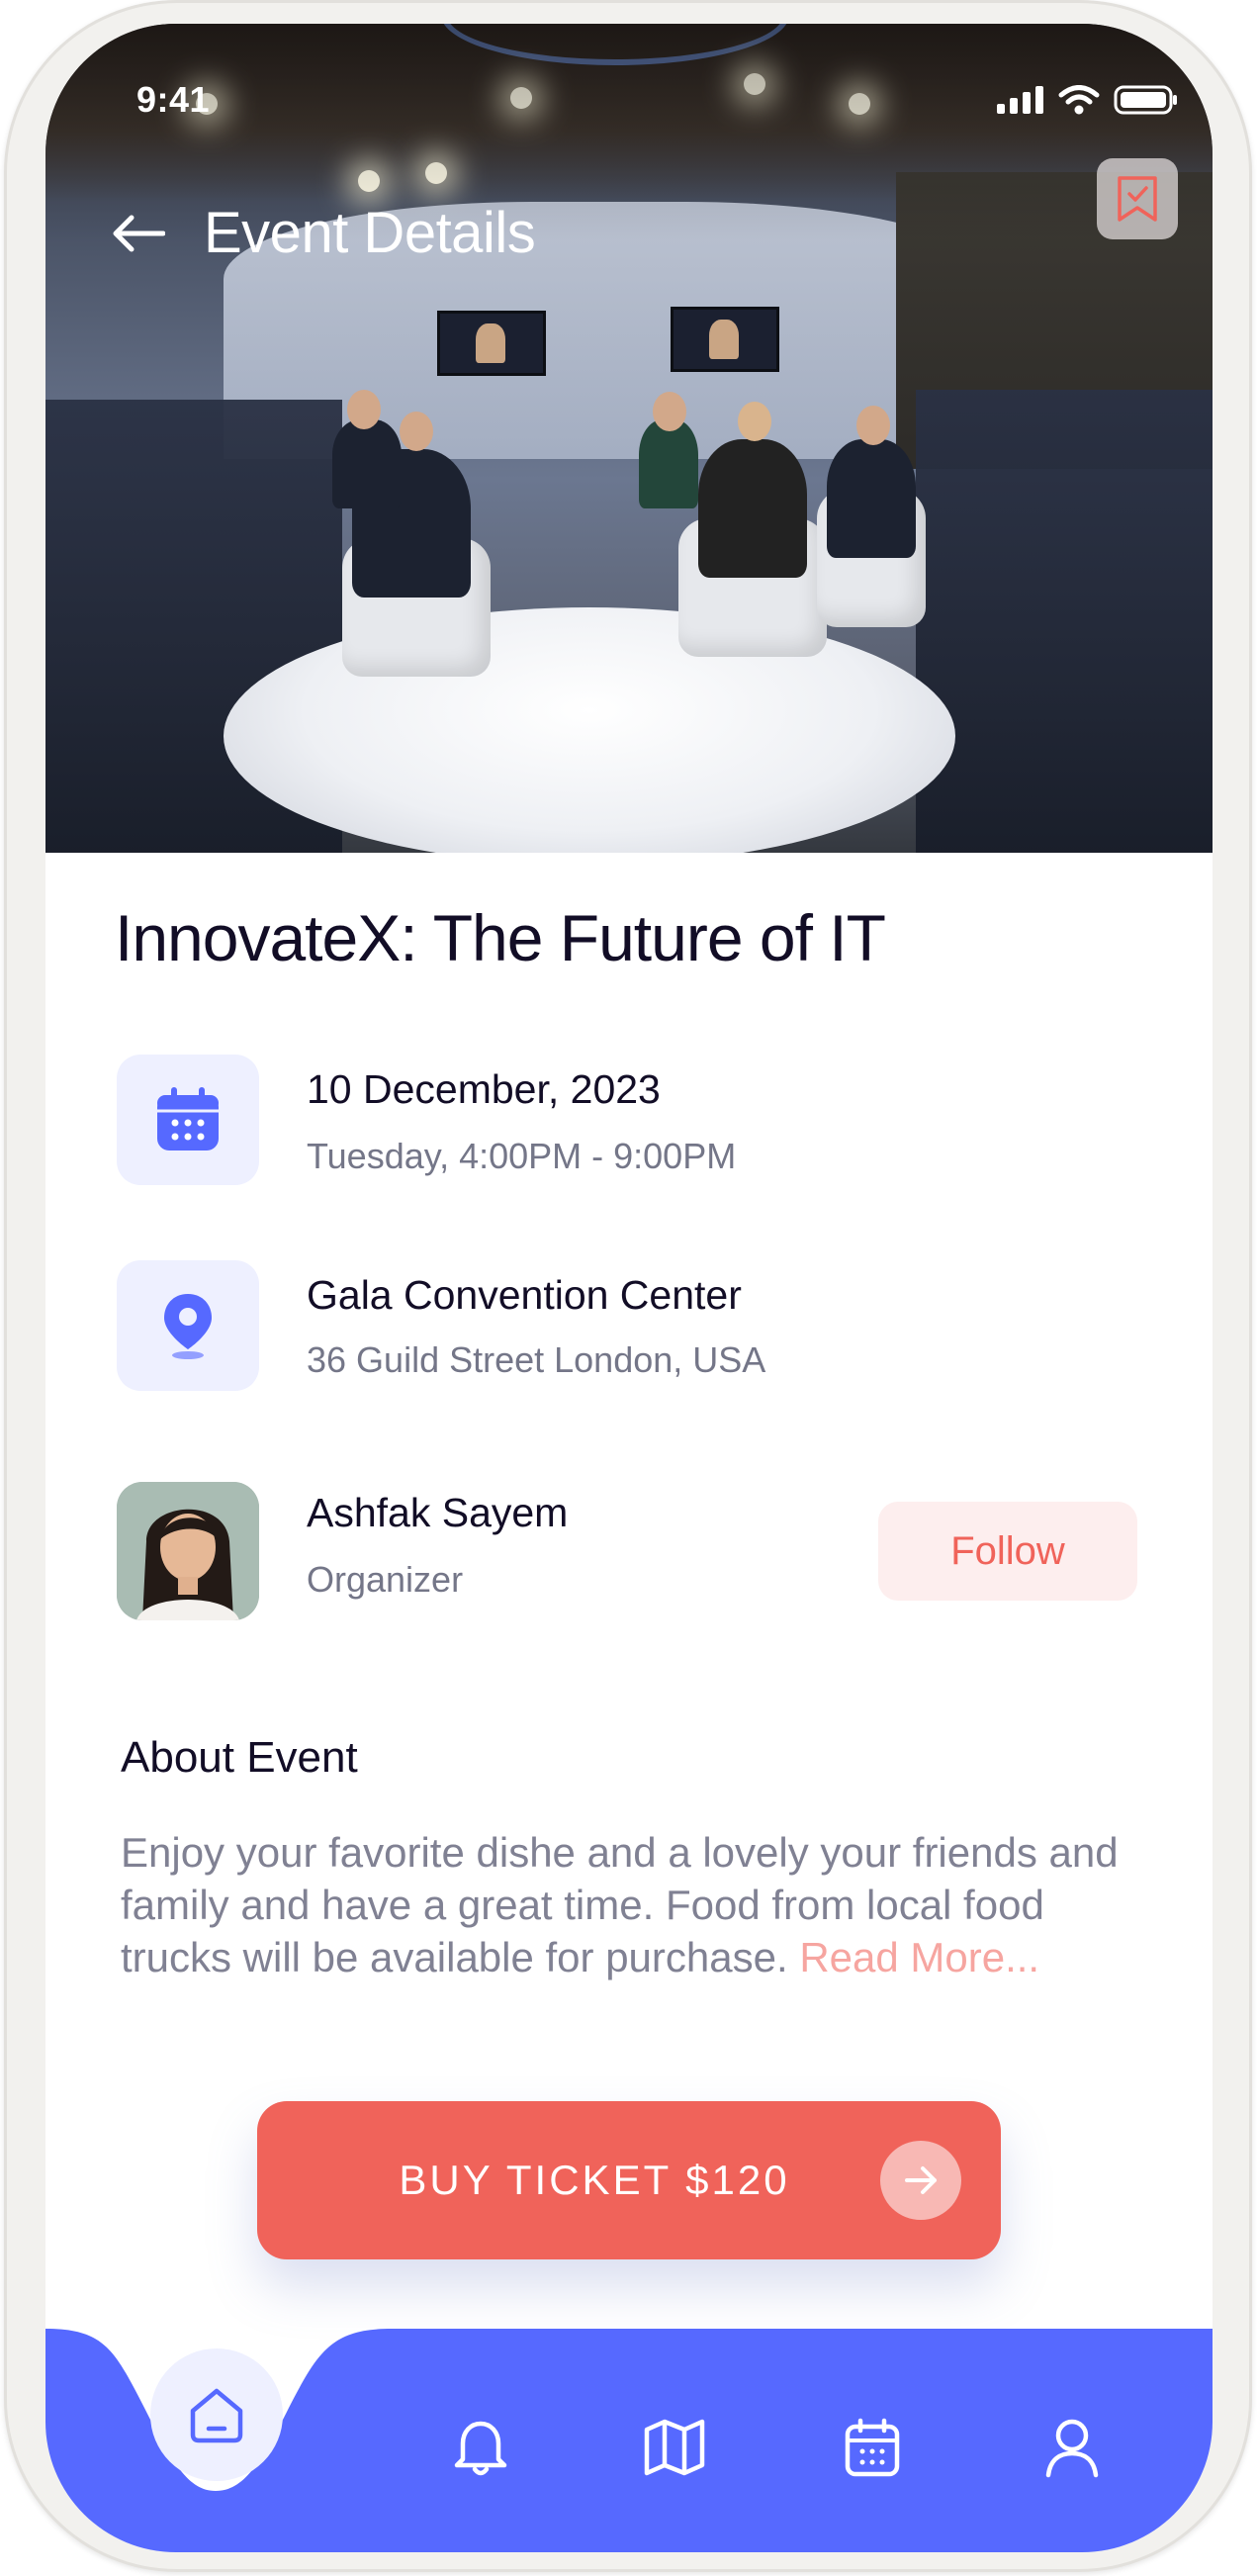 The width and height of the screenshot is (1258, 2576). What do you see at coordinates (438, 1513) in the screenshot?
I see `organizer-name: Ashfak Sayem` at bounding box center [438, 1513].